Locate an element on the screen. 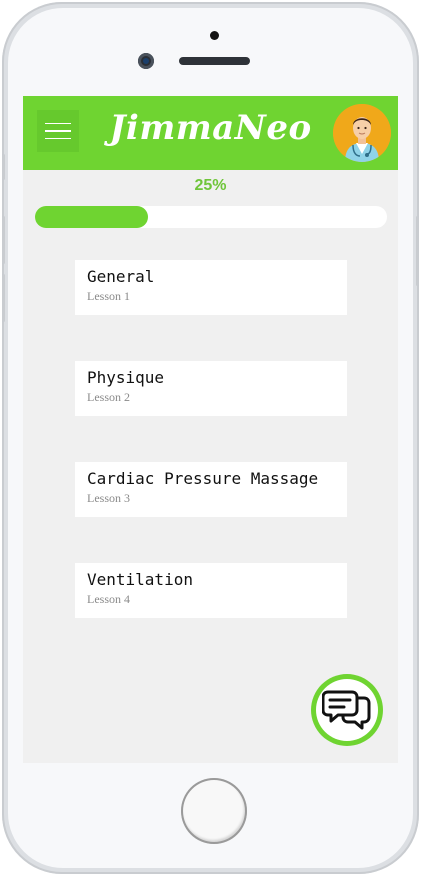 This screenshot has width=421, height=876. lesson-card-physique: Physique Lesson 2 is located at coordinates (211, 388).